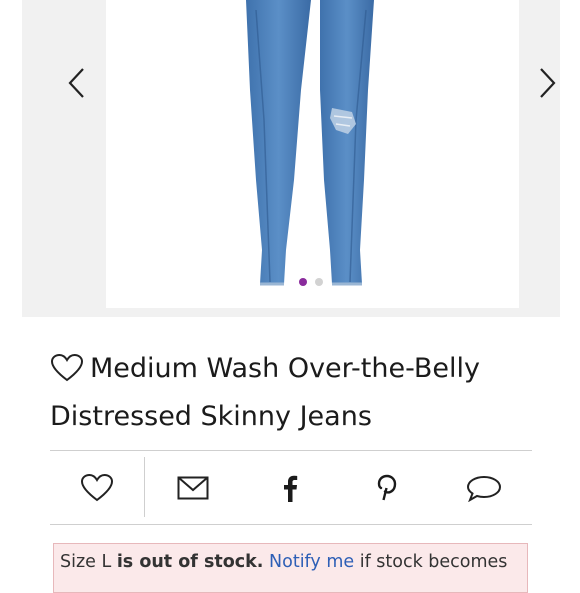  I want to click on pagination-dot, so click(319, 282).